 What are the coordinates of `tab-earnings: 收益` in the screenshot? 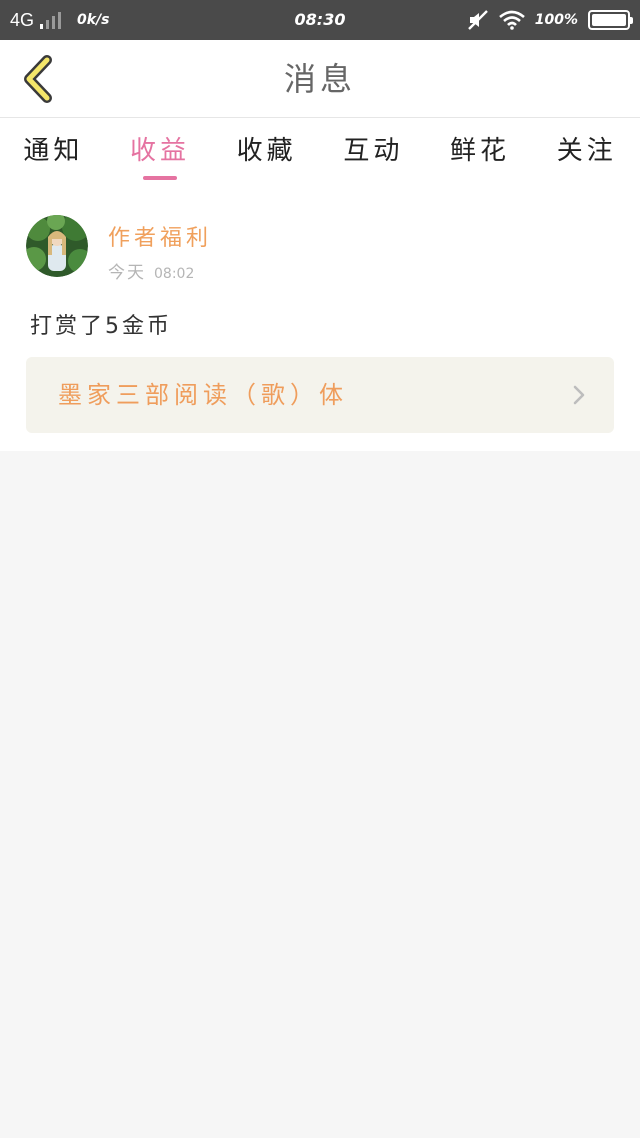 It's located at (160, 154).